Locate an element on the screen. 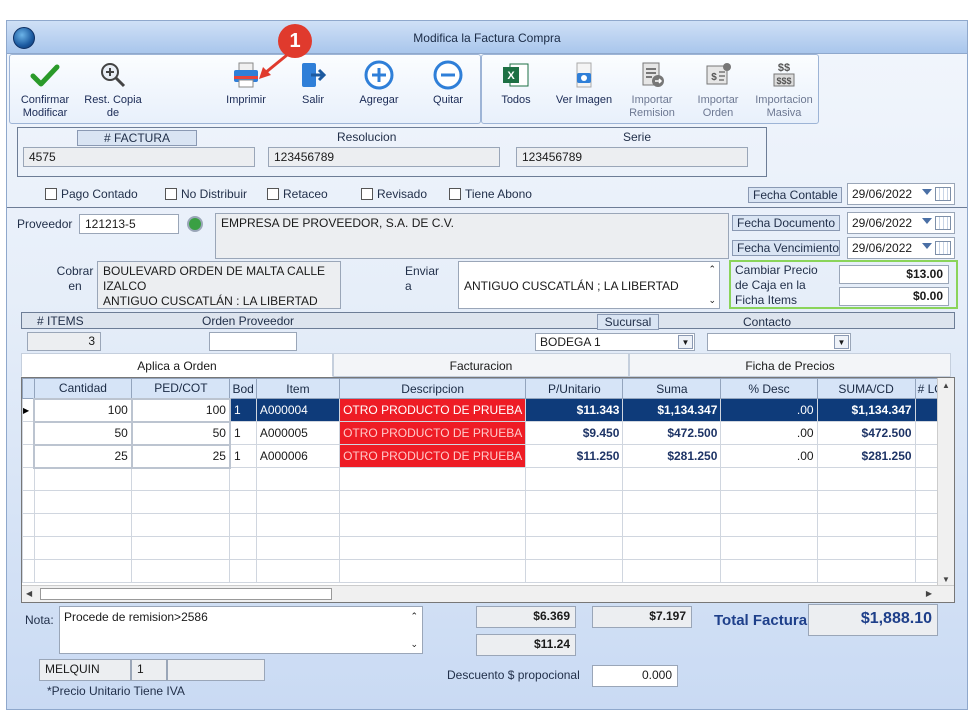 Image resolution: width=975 pixels, height=715 pixels. supplier-order-field is located at coordinates (253, 341).